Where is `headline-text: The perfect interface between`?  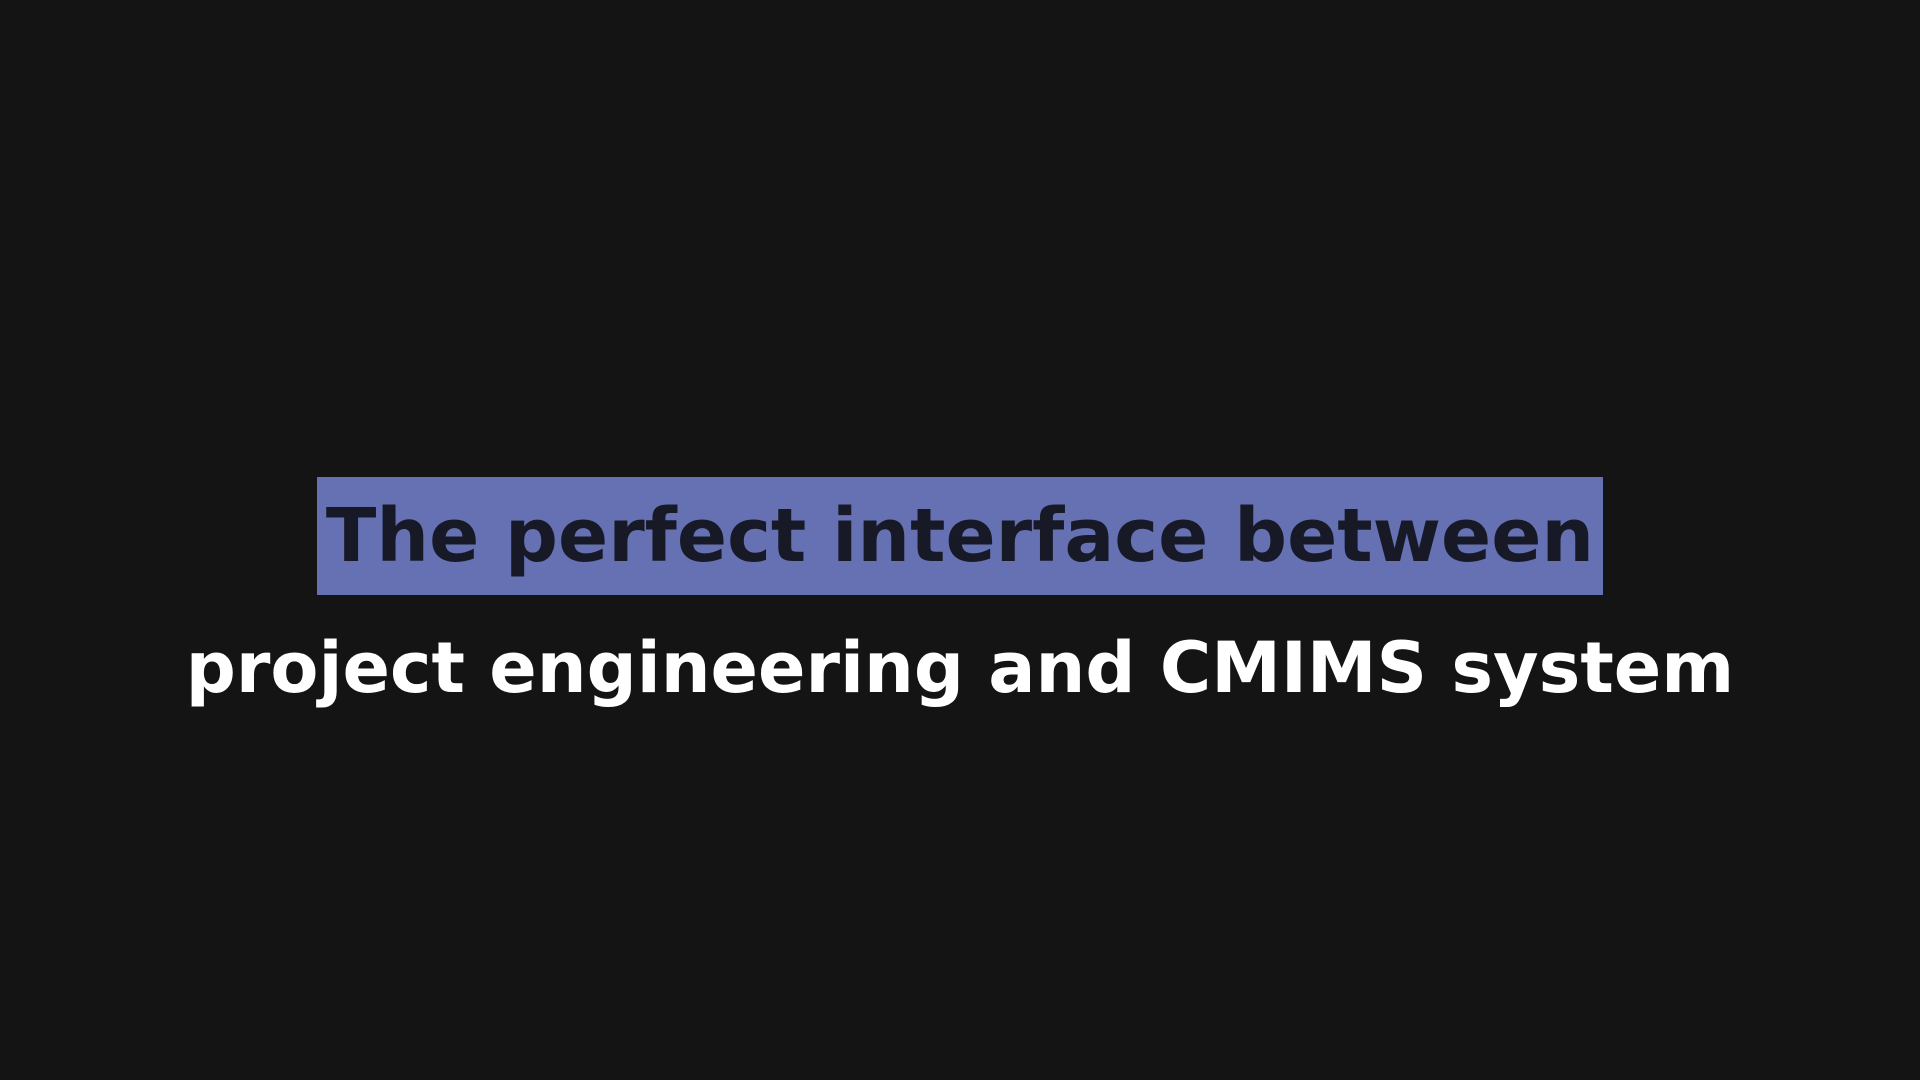
headline-text: The perfect interface between is located at coordinates (960, 536).